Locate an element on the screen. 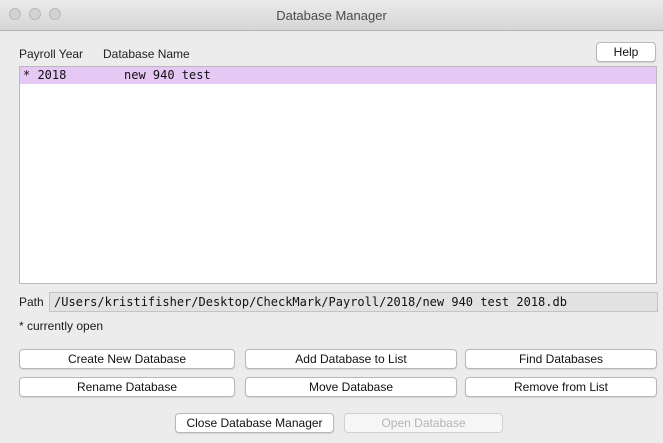 The image size is (663, 443). remove-from-list-button: Remove from List is located at coordinates (561, 387).